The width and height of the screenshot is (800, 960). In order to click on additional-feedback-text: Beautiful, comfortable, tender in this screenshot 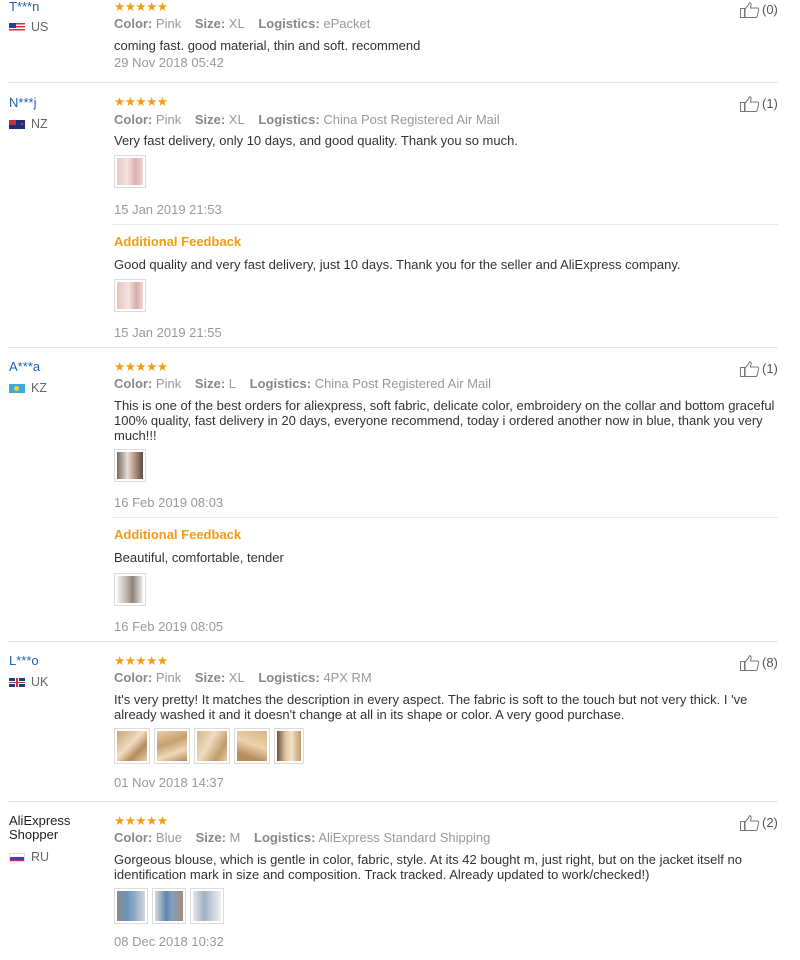, I will do `click(199, 557)`.